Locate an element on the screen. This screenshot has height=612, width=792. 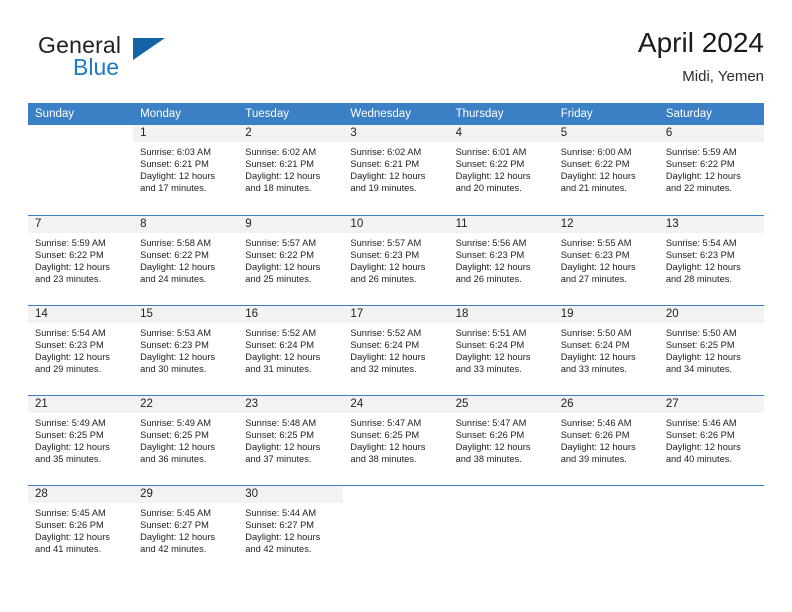
daylight-text-line2: and 29 minutes. is located at coordinates (68, 368).